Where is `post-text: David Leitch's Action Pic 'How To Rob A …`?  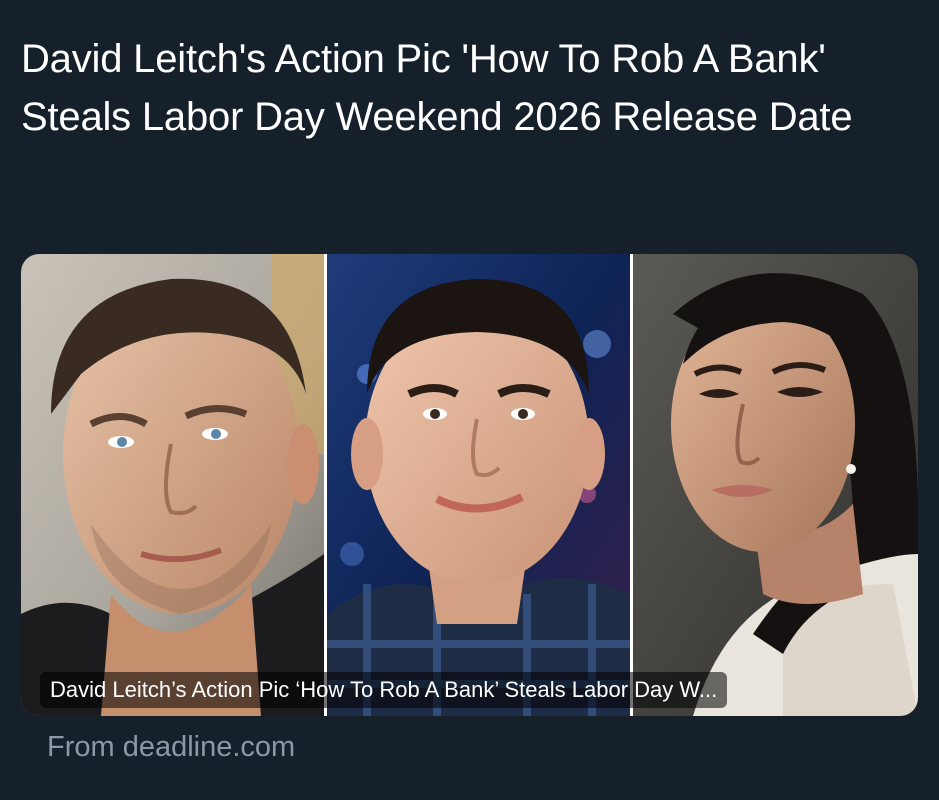 post-text: David Leitch's Action Pic 'How To Rob A … is located at coordinates (437, 88).